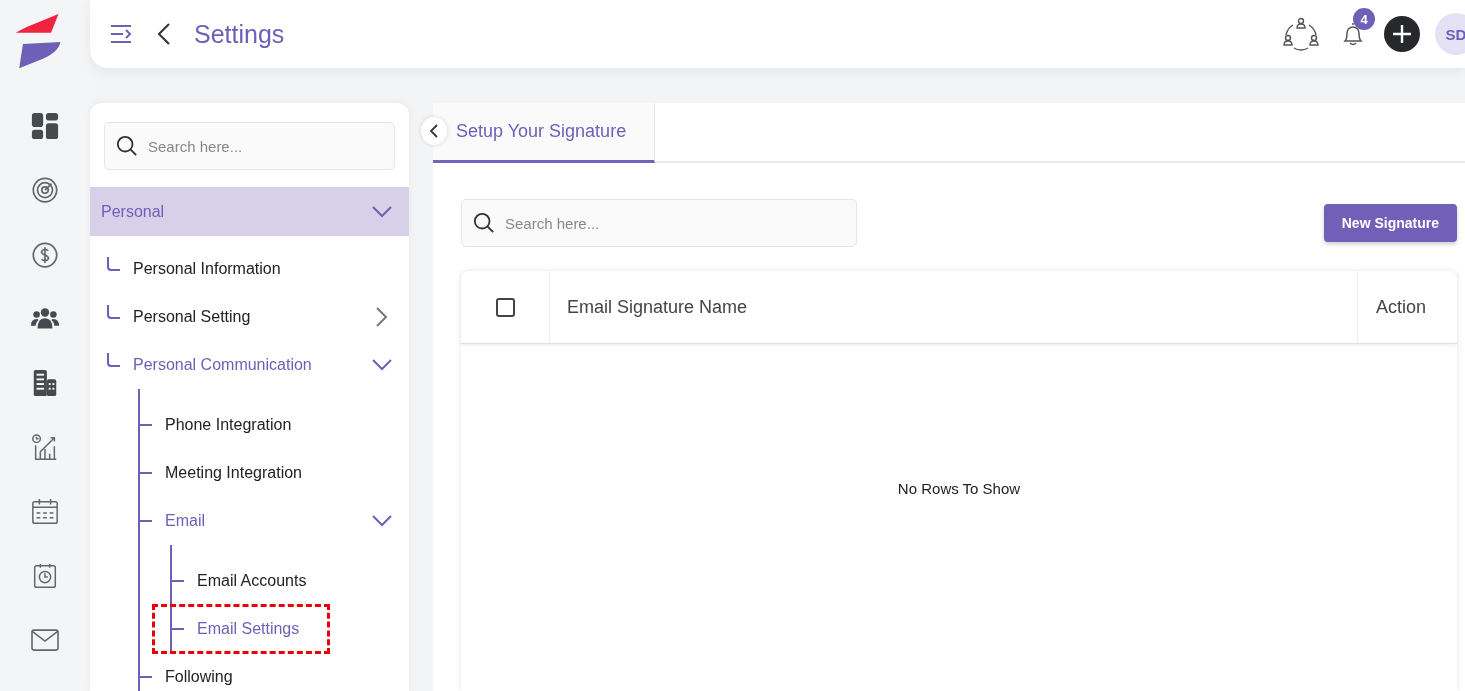 This screenshot has width=1465, height=691. Describe the element at coordinates (239, 34) in the screenshot. I see `page-title: Settings` at that location.